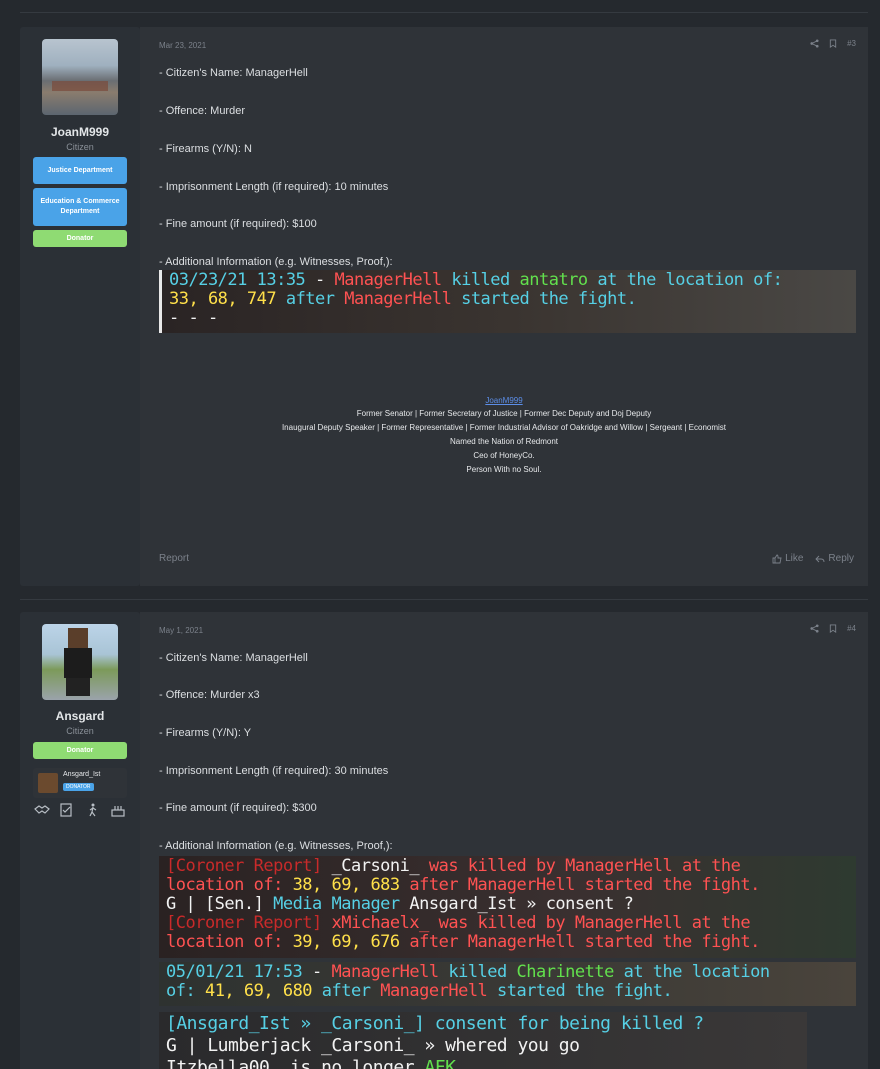 The image size is (880, 1069). Describe the element at coordinates (118, 810) in the screenshot. I see `cake-icon` at that location.